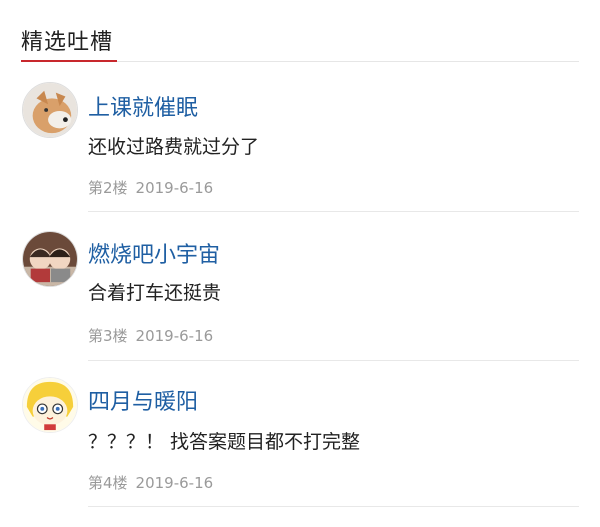 The width and height of the screenshot is (600, 527). I want to click on comment-text: ？？？！ 找答案题目都不打完整, so click(224, 442).